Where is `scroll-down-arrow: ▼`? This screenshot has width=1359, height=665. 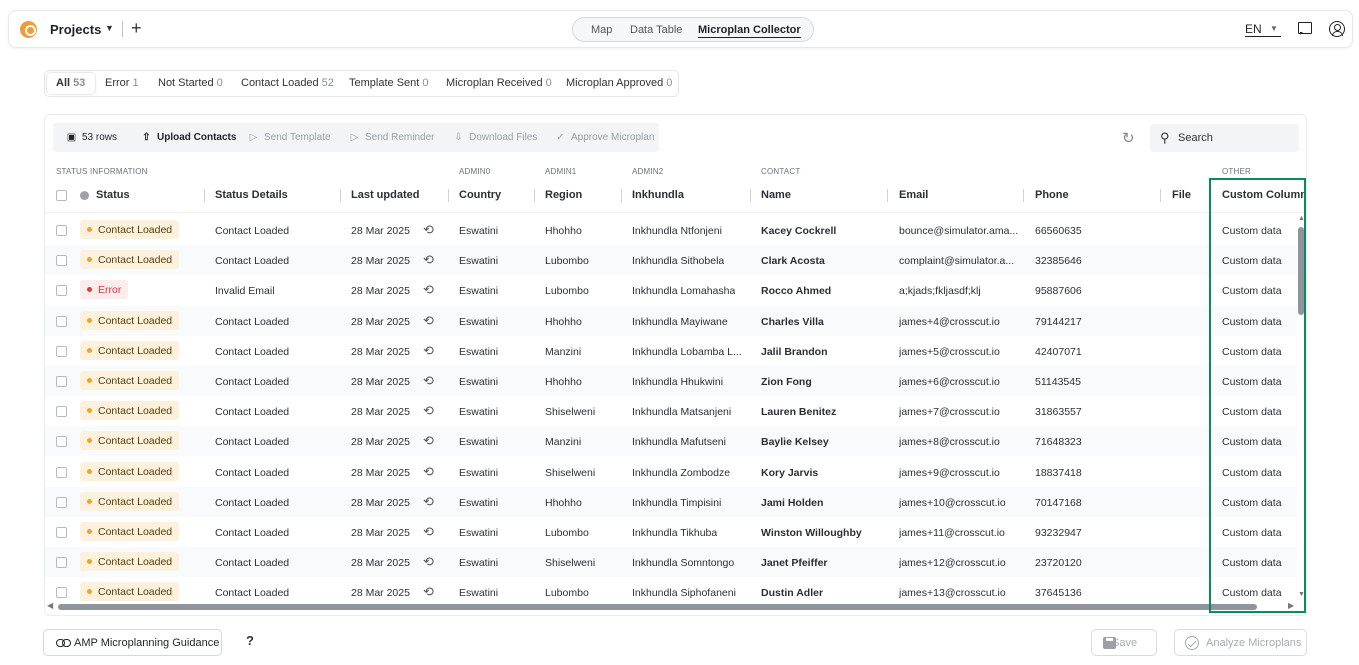 scroll-down-arrow: ▼ is located at coordinates (1301, 594).